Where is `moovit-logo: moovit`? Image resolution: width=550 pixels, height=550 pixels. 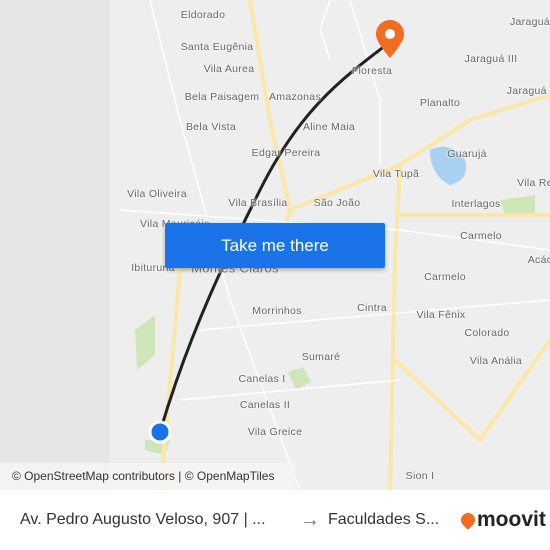
moovit-logo: moovit is located at coordinates (502, 520).